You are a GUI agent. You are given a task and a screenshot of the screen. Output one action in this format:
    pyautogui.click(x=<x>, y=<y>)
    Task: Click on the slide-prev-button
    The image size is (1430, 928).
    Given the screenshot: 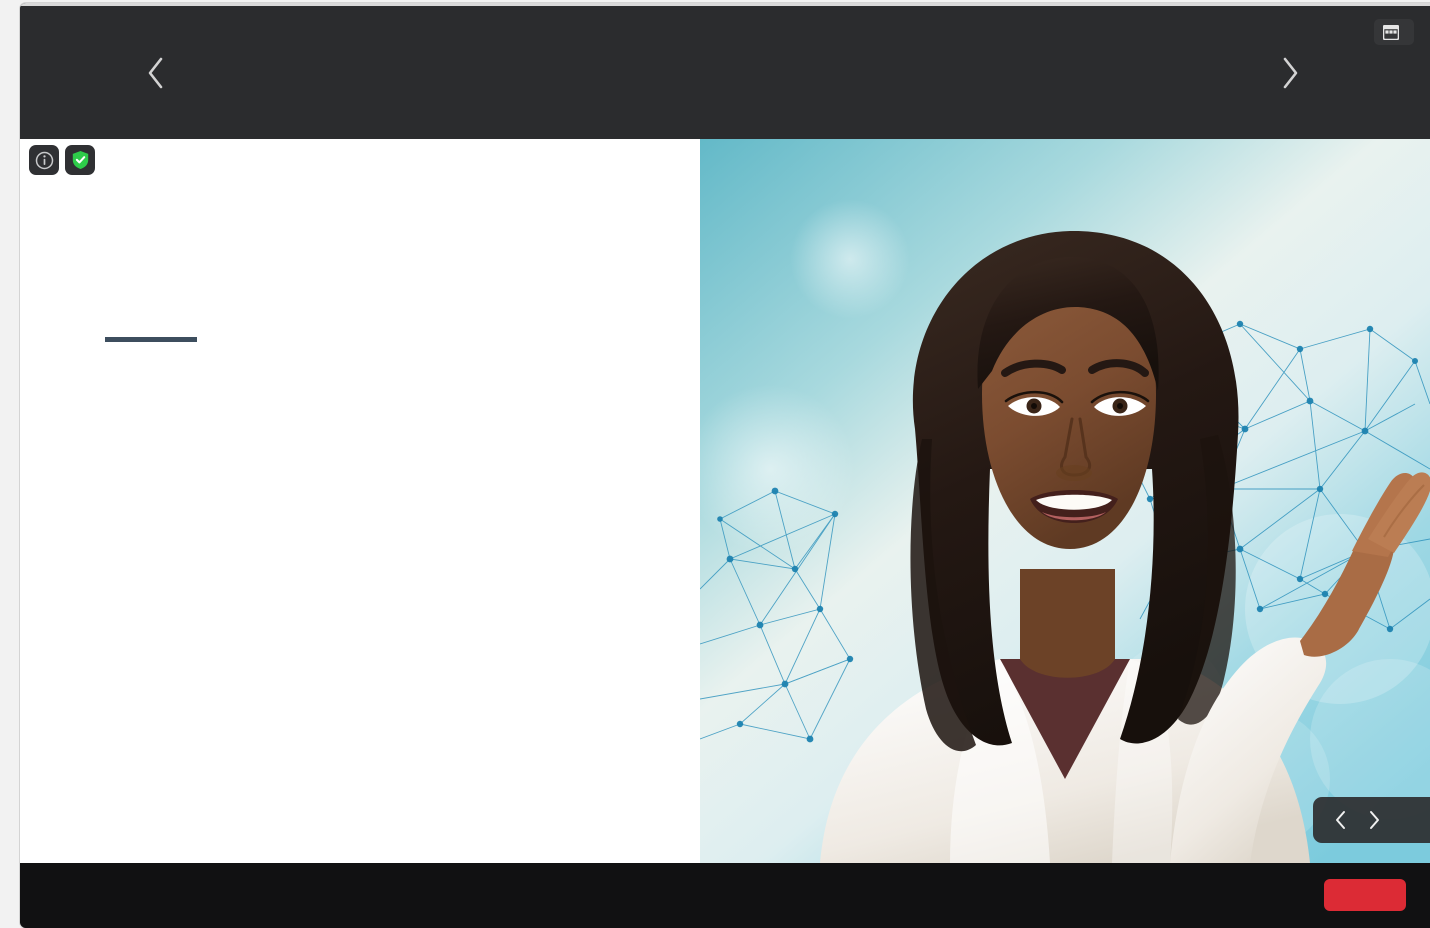 What is the action you would take?
    pyautogui.click(x=1340, y=820)
    